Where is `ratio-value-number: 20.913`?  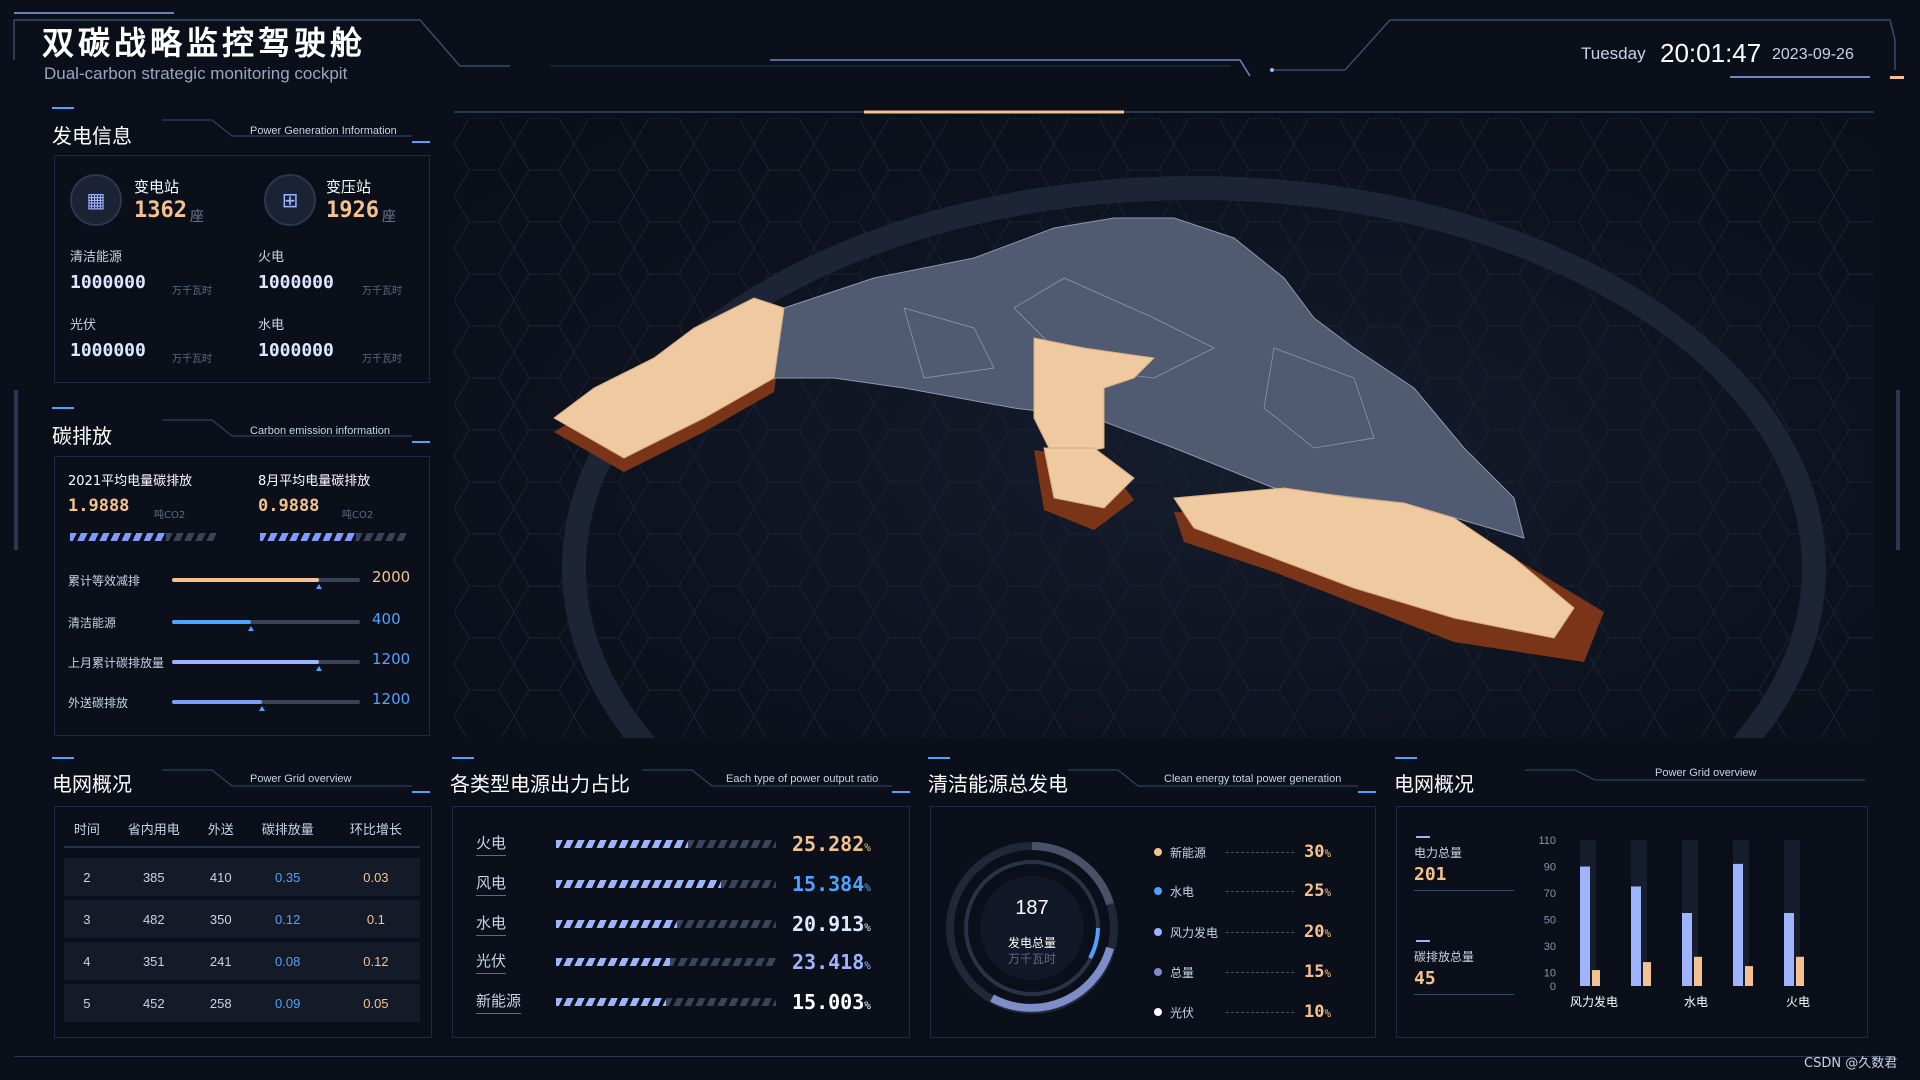
ratio-value-number: 20.913 is located at coordinates (828, 924).